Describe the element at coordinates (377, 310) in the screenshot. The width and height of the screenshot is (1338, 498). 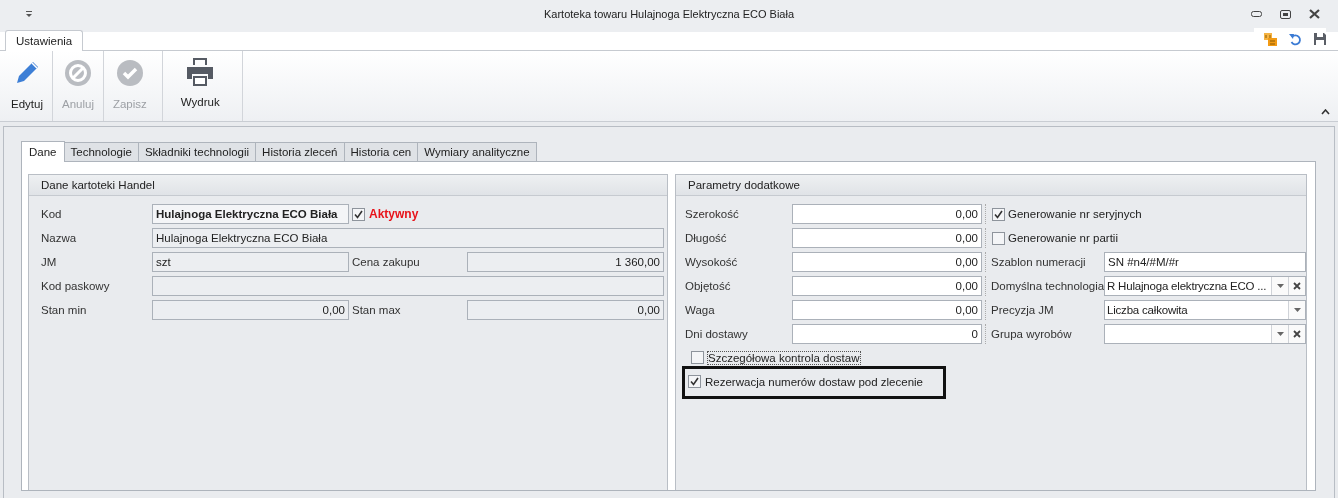
I see `field-label: Stan max` at that location.